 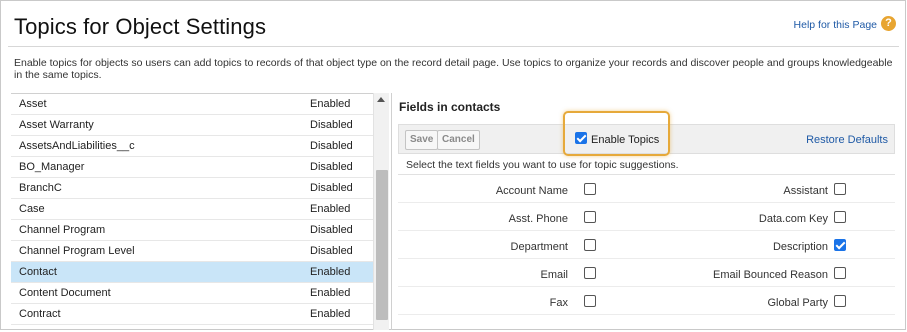 What do you see at coordinates (40, 314) in the screenshot?
I see `object-name: Contract` at bounding box center [40, 314].